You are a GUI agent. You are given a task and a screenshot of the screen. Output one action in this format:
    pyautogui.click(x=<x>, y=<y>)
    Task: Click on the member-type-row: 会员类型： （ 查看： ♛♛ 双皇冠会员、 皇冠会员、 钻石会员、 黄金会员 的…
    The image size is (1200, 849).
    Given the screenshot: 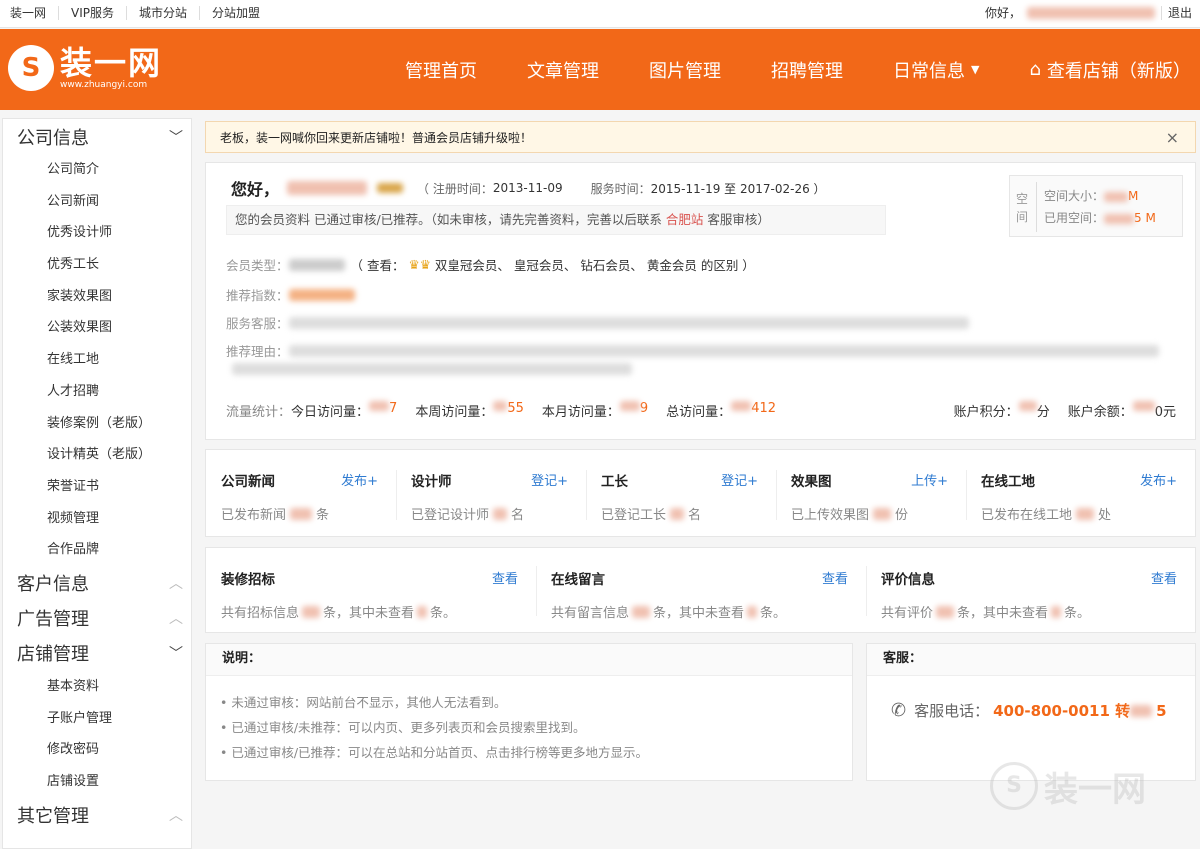 What is the action you would take?
    pyautogui.click(x=490, y=264)
    